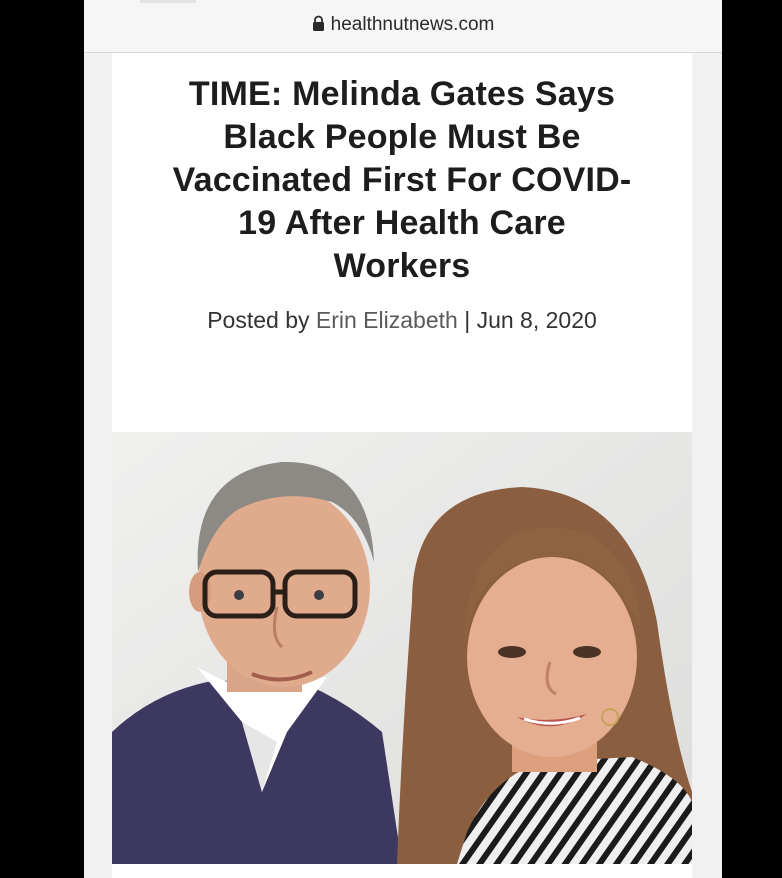 Image resolution: width=782 pixels, height=878 pixels. What do you see at coordinates (168, 1) in the screenshot?
I see `tab-indicator` at bounding box center [168, 1].